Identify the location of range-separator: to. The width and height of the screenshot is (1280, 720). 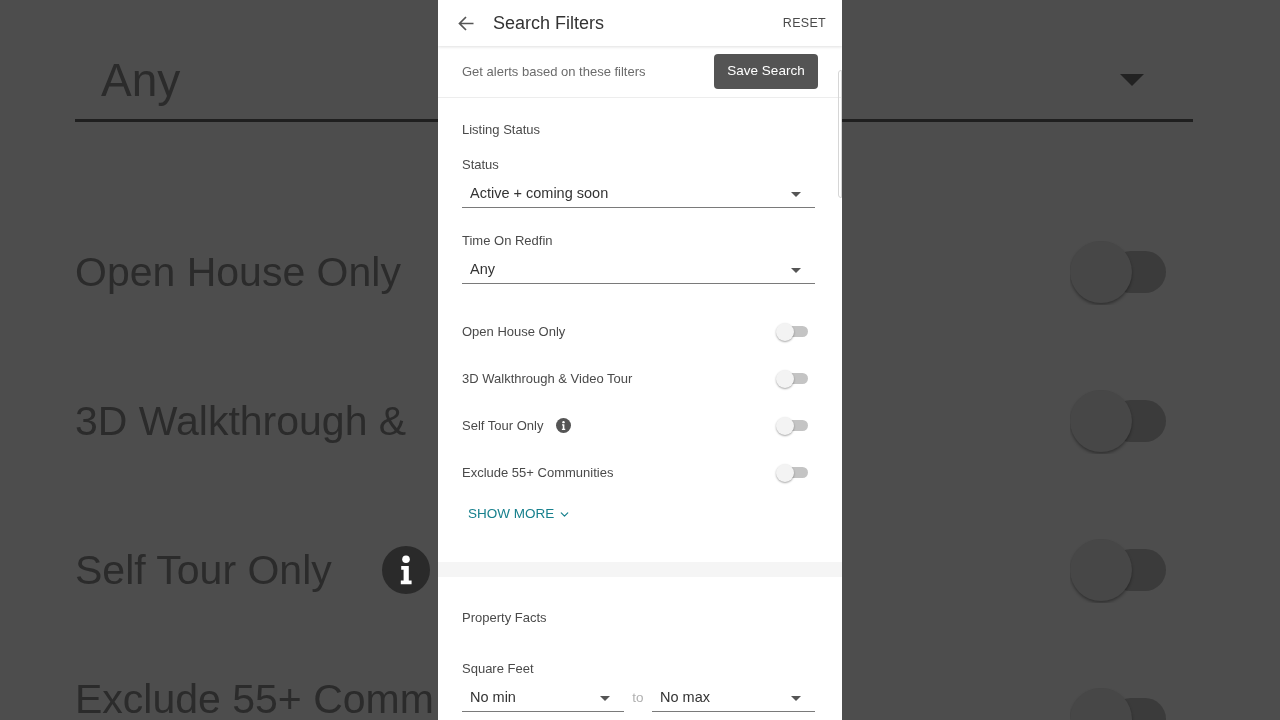
(638, 698).